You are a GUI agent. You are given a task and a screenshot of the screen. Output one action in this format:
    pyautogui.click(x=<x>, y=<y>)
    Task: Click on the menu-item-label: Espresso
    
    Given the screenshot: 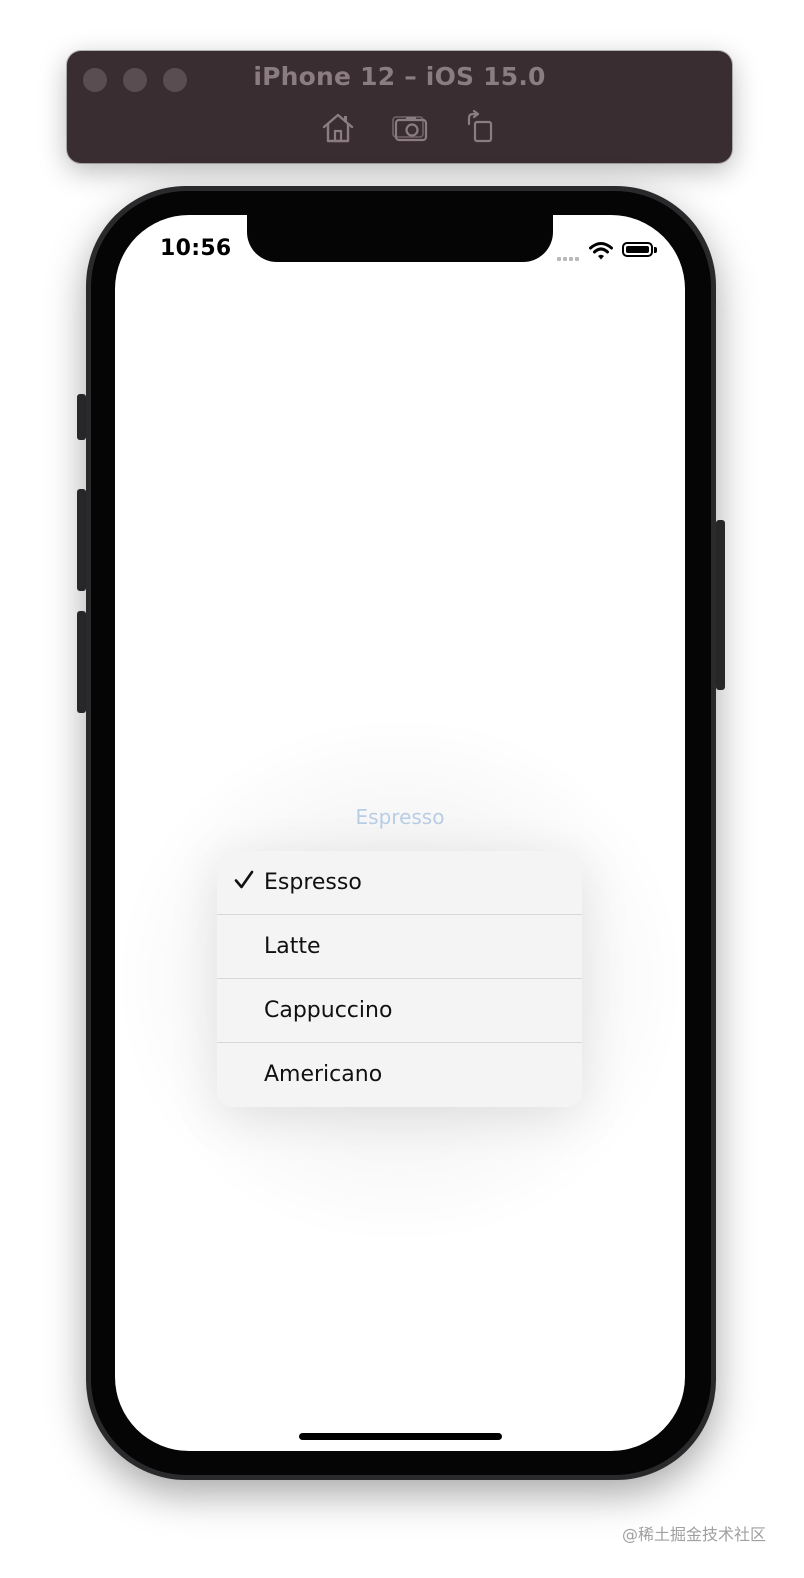 What is the action you would take?
    pyautogui.click(x=313, y=882)
    